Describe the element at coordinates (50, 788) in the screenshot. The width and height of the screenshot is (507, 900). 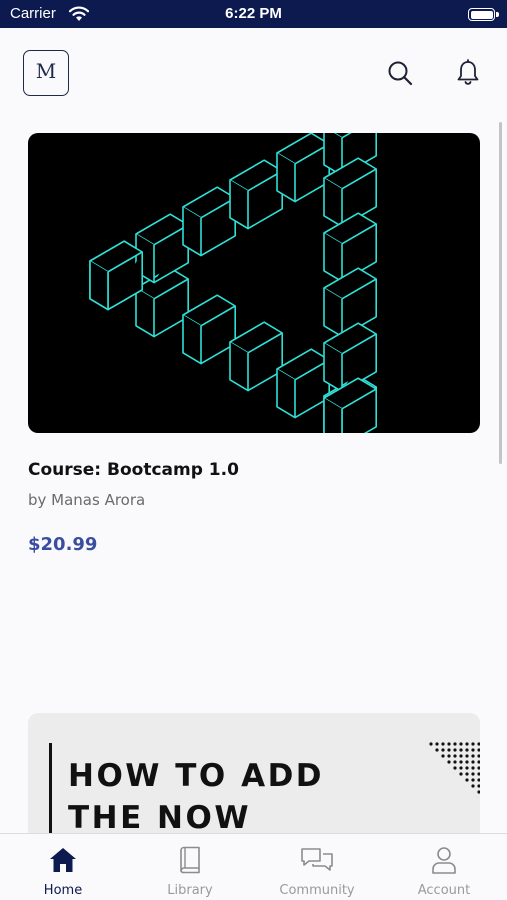
I see `promo-accent-bar` at that location.